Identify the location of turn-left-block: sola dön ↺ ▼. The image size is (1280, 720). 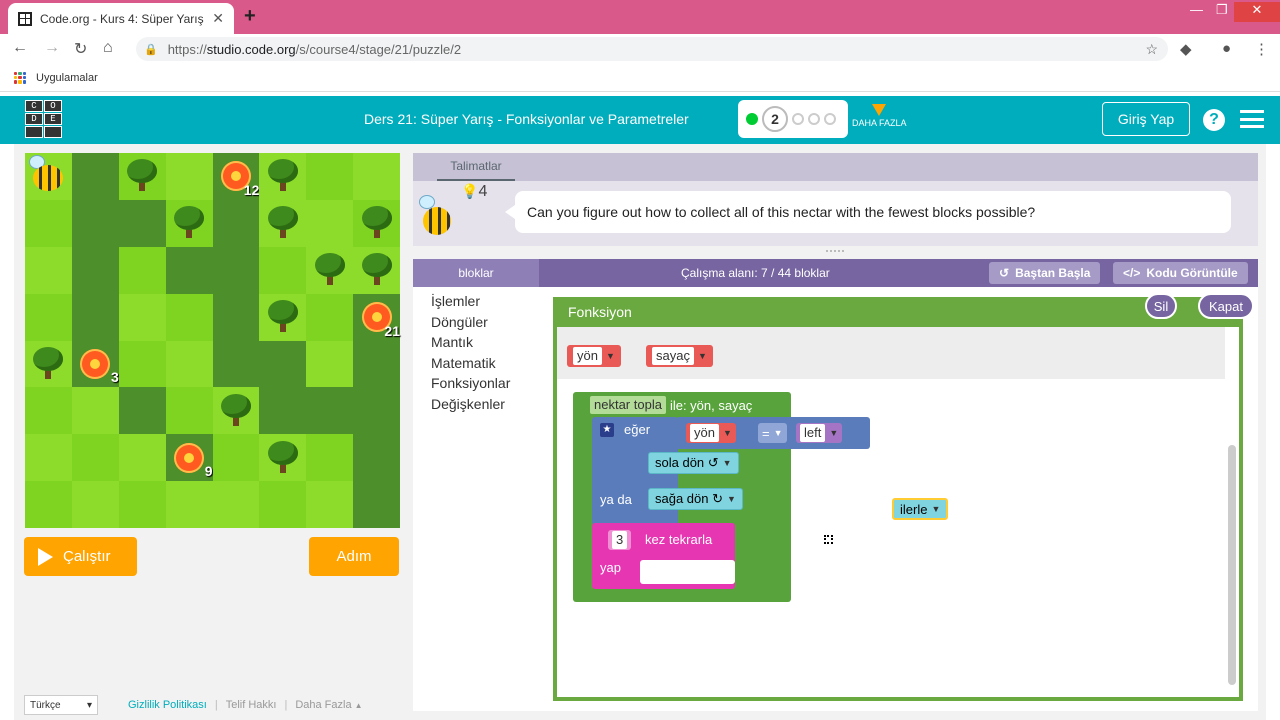
(693, 463).